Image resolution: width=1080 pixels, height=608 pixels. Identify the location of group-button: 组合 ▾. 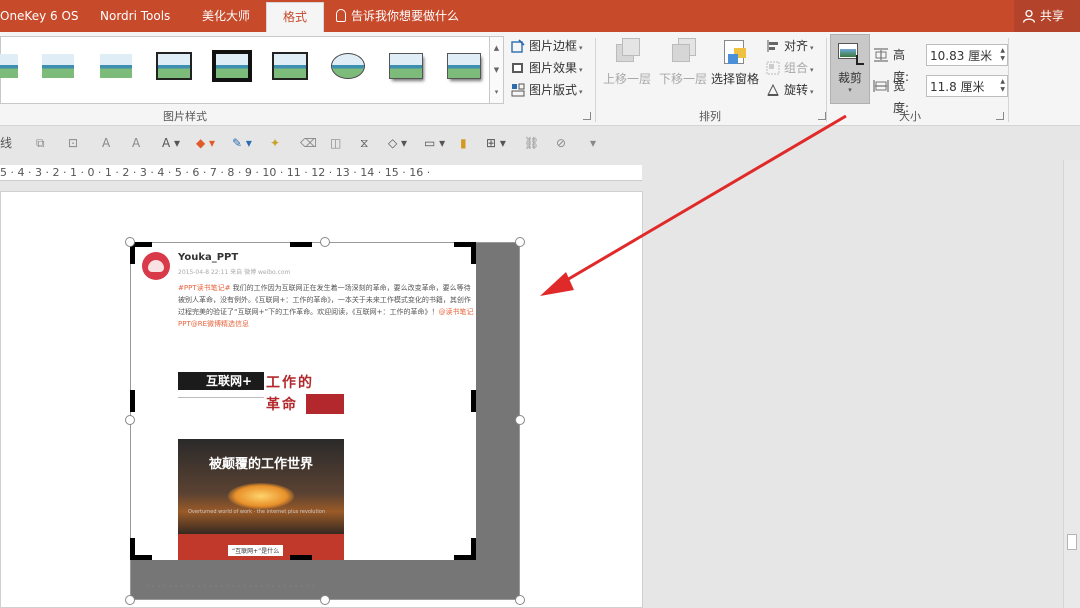
(790, 68).